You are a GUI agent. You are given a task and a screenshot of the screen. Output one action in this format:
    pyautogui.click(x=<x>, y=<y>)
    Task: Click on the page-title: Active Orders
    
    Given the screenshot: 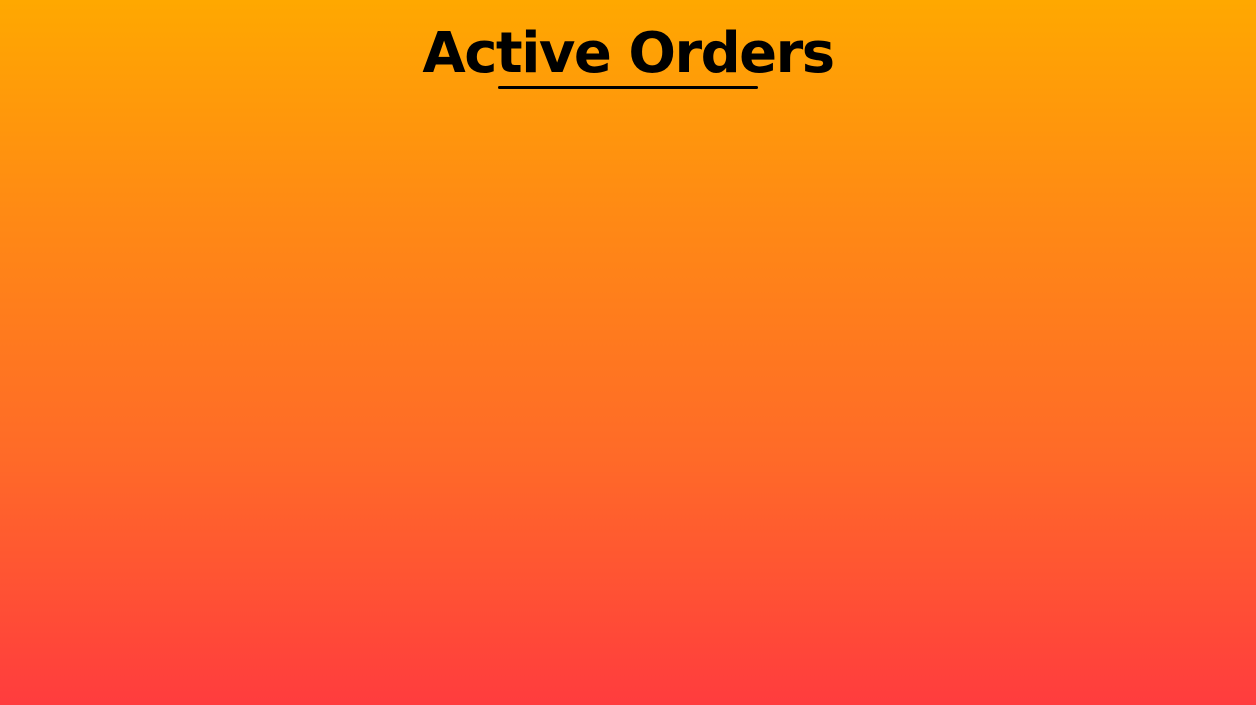 What is the action you would take?
    pyautogui.click(x=628, y=53)
    